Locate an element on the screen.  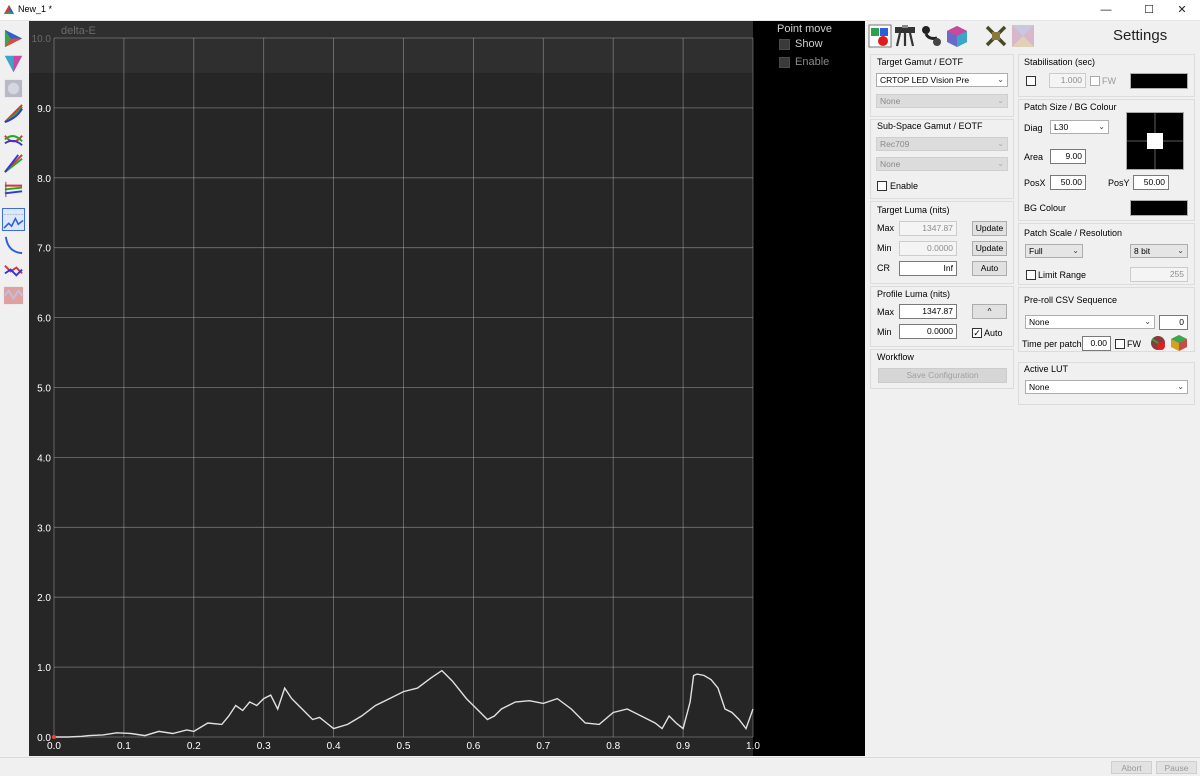
bit-depth-select: 8 bit ⌄ is located at coordinates (1159, 251).